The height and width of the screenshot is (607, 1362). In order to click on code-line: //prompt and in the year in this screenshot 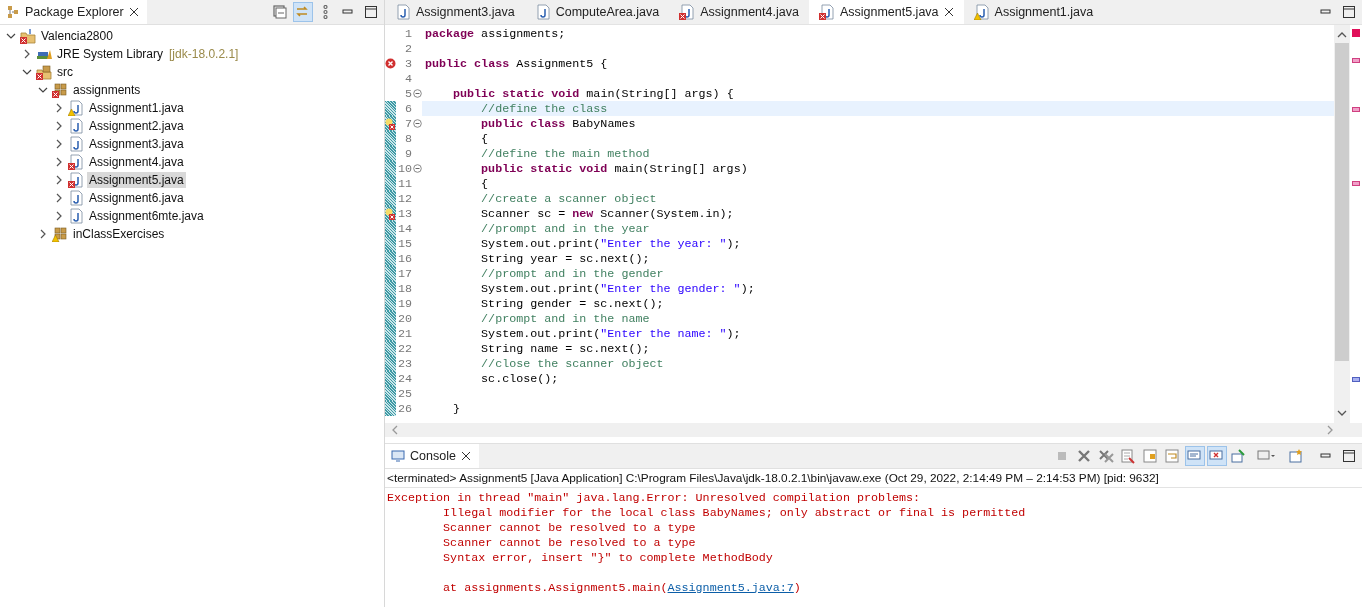, I will do `click(565, 228)`.